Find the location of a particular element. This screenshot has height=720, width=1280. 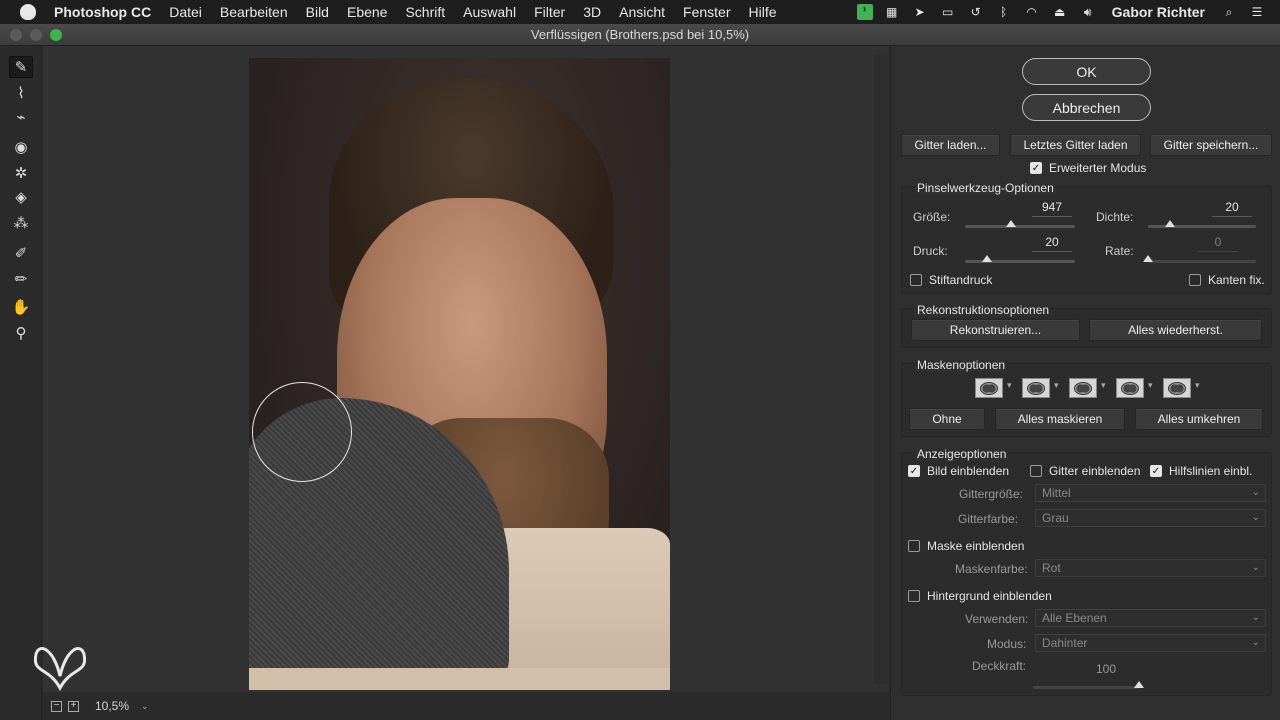

mask-color-select: Rot ⌄ is located at coordinates (1150, 568).